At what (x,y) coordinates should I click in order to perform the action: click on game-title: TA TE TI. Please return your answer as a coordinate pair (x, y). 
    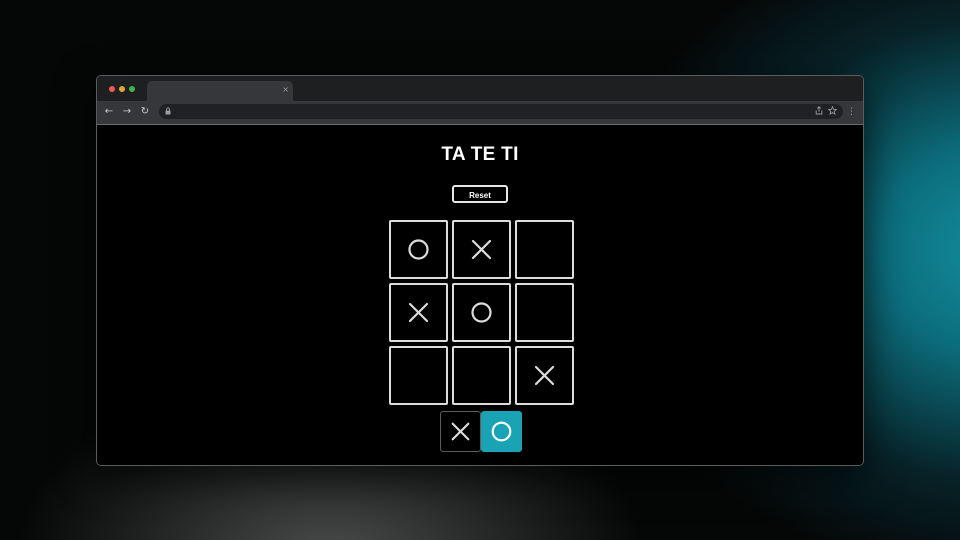
    Looking at the image, I should click on (480, 154).